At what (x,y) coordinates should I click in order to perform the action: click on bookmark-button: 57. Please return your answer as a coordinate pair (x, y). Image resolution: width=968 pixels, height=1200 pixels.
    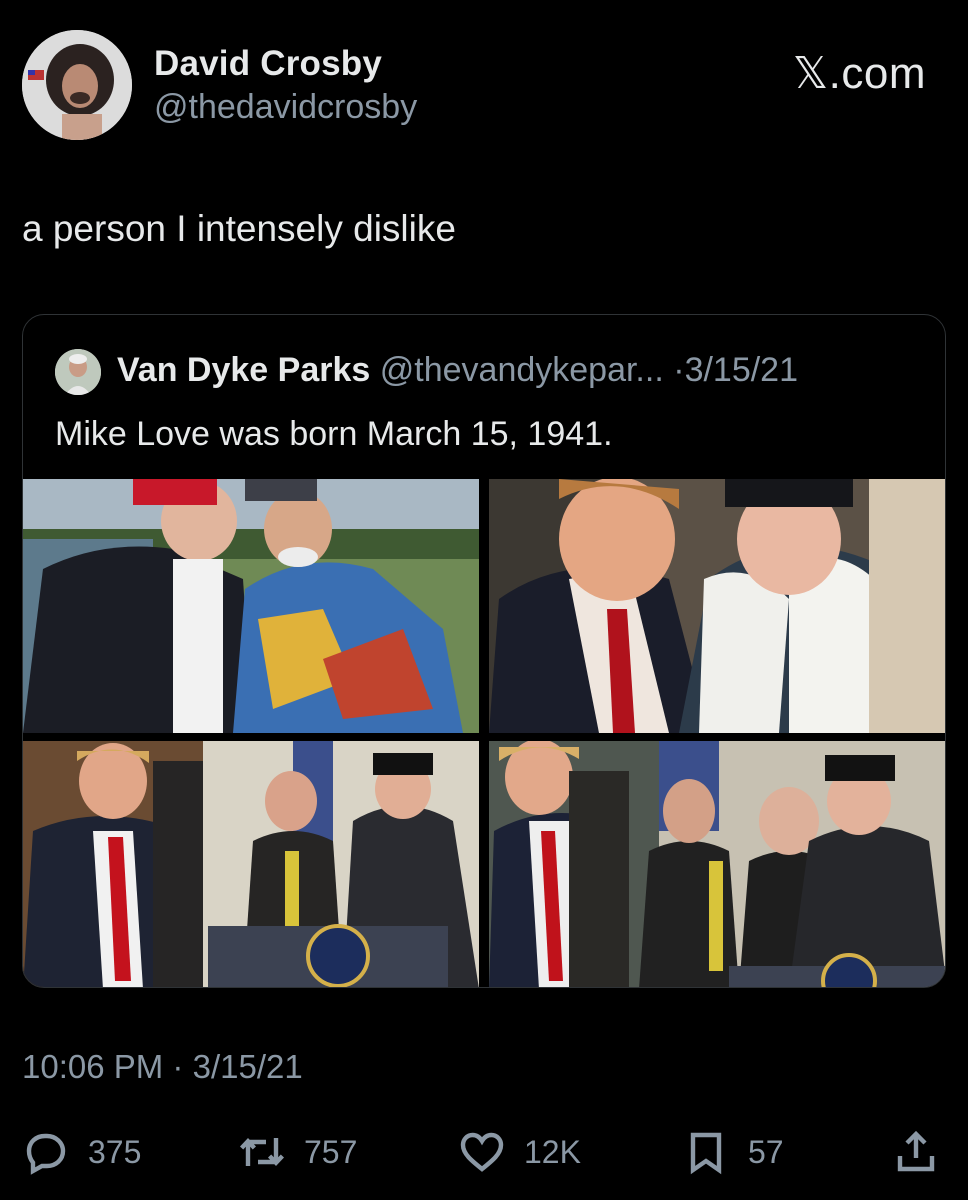
    Looking at the image, I should click on (733, 1152).